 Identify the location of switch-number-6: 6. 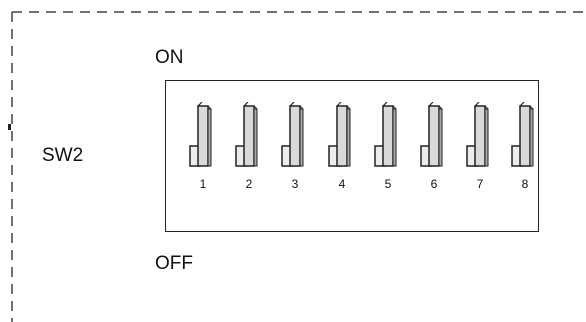
(434, 184).